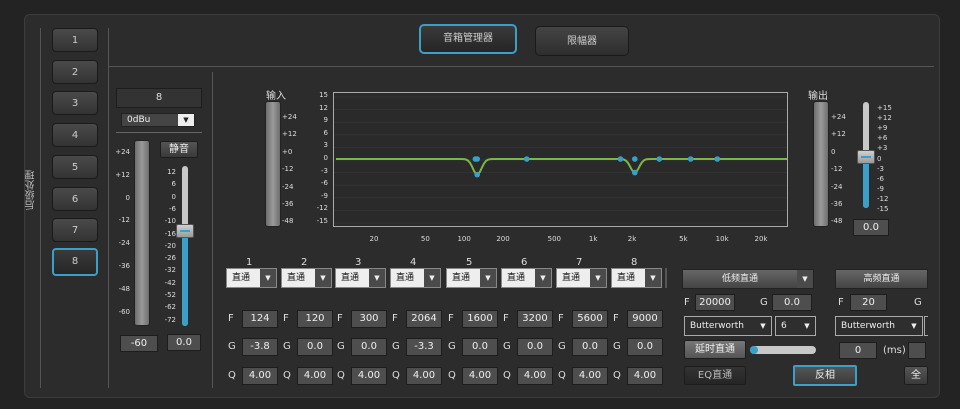  What do you see at coordinates (122, 152) in the screenshot?
I see `meter-tick: +24` at bounding box center [122, 152].